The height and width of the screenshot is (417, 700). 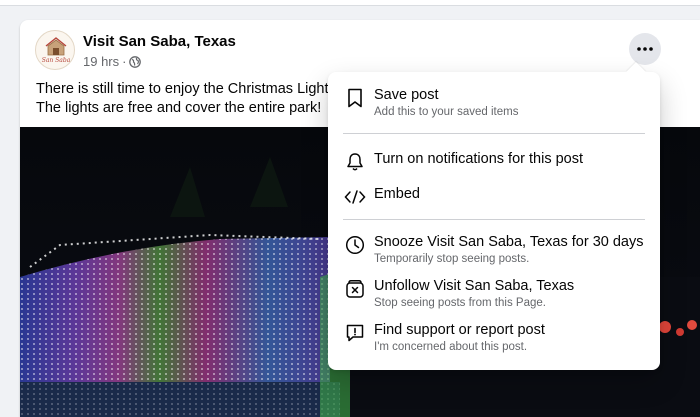 I want to click on menu-item-subtitle: Add this to your saved items, so click(x=446, y=112).